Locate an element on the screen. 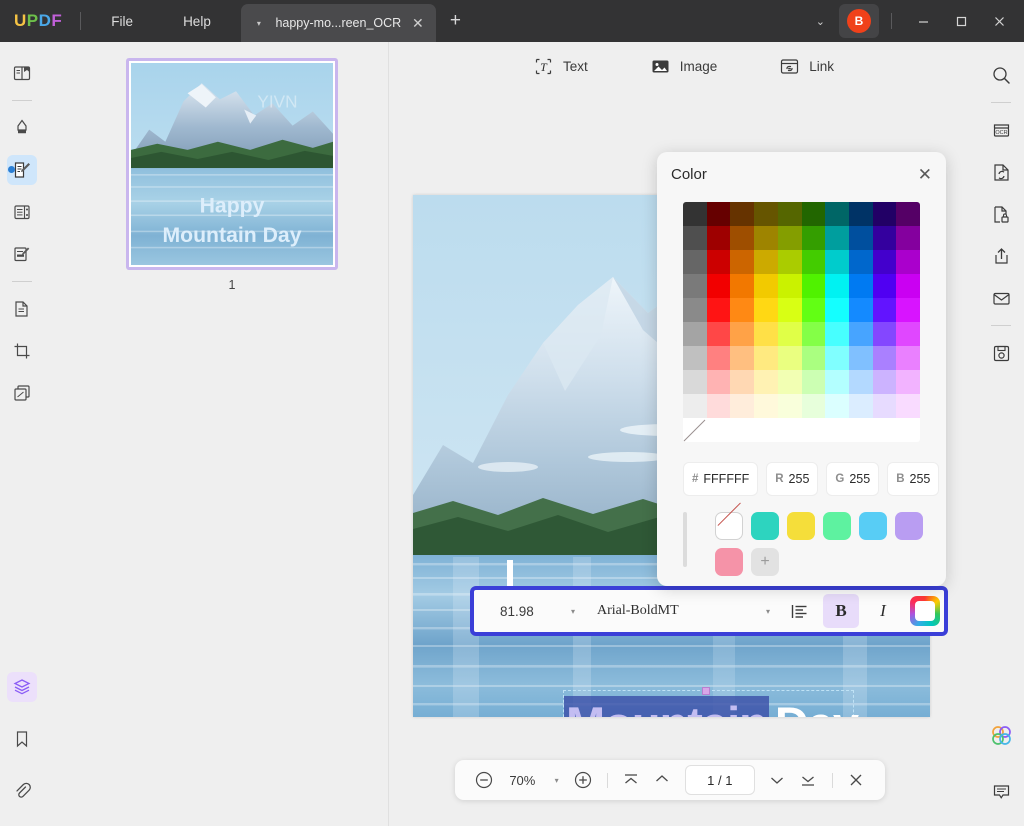  minimize-button is located at coordinates (923, 21).